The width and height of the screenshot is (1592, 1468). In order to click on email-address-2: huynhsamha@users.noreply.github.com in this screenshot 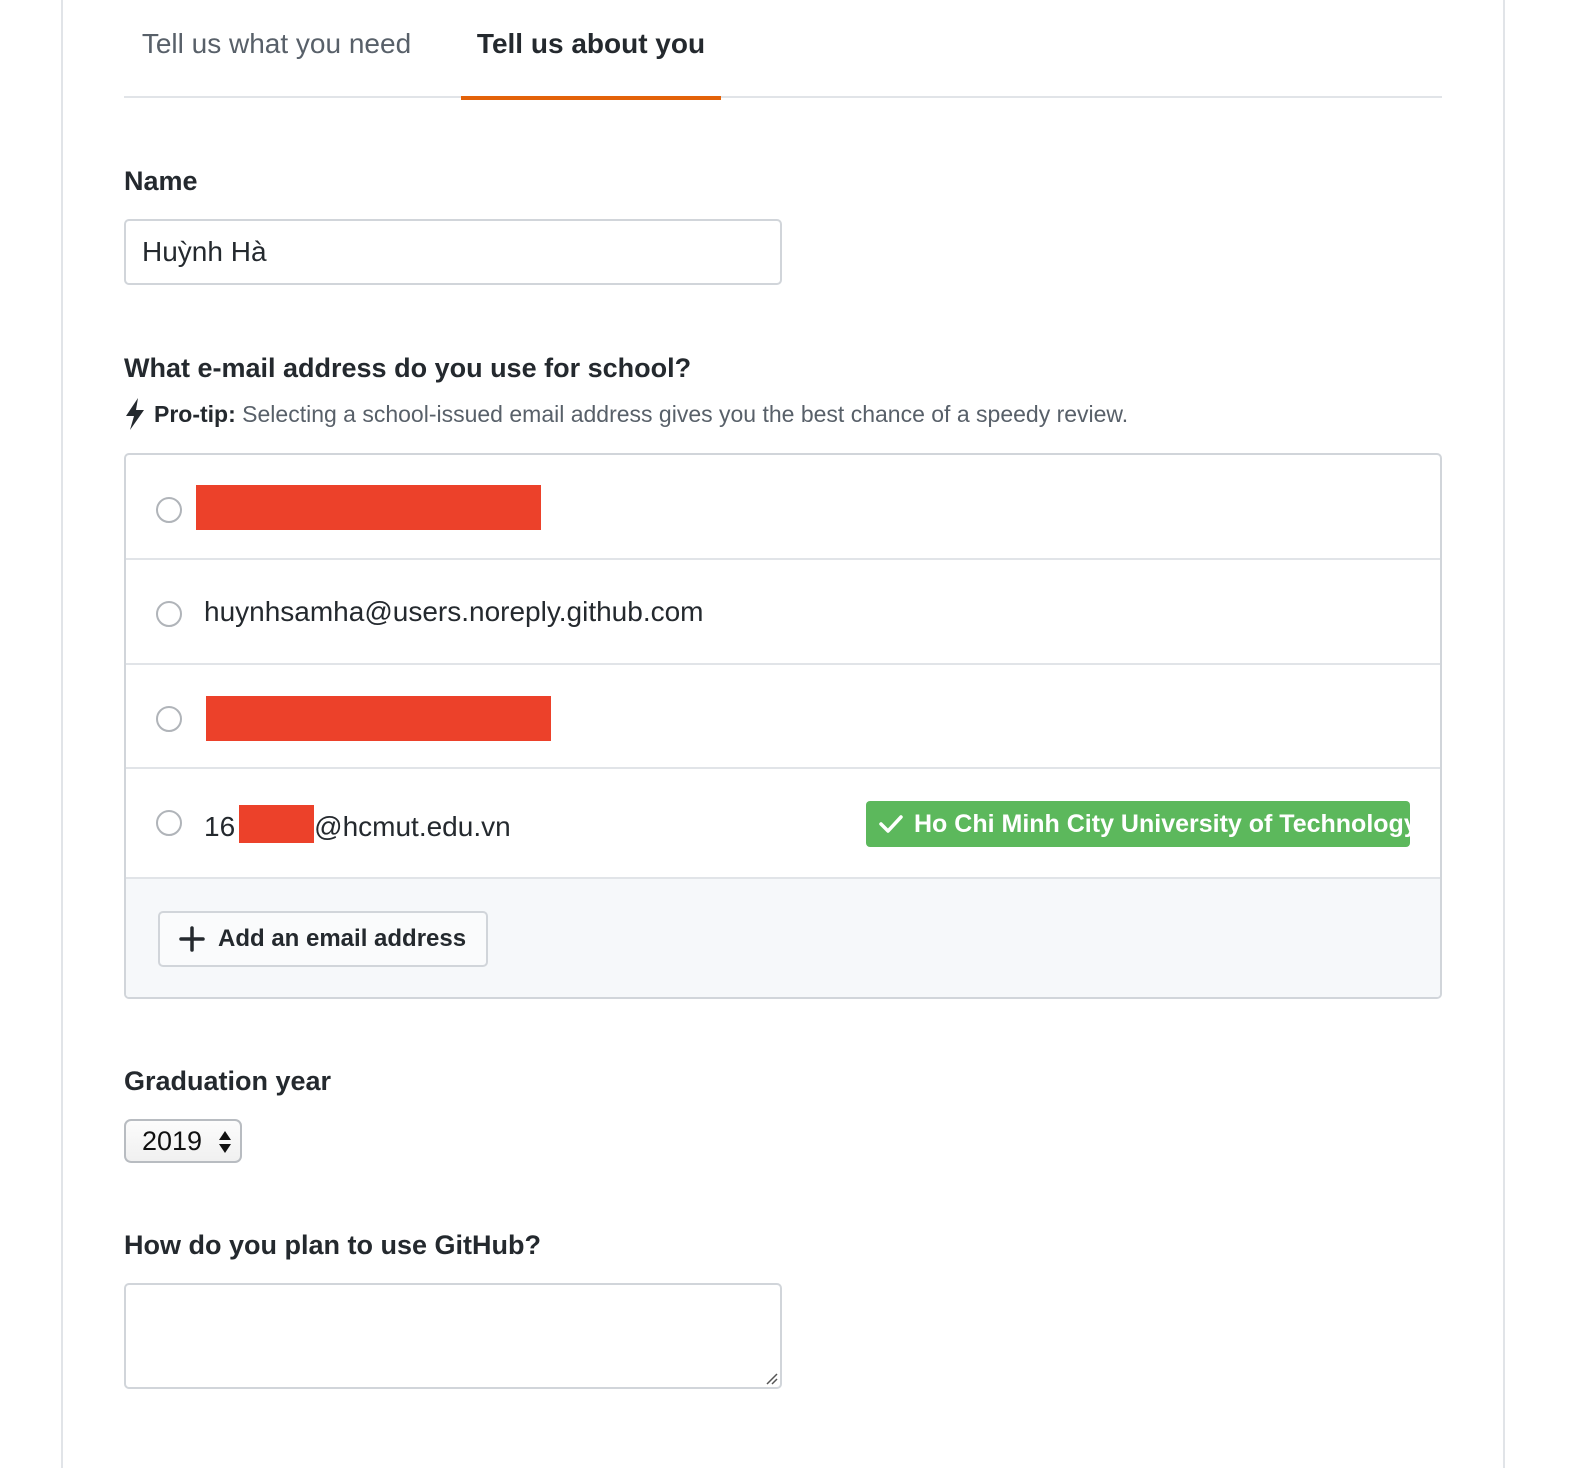, I will do `click(454, 611)`.